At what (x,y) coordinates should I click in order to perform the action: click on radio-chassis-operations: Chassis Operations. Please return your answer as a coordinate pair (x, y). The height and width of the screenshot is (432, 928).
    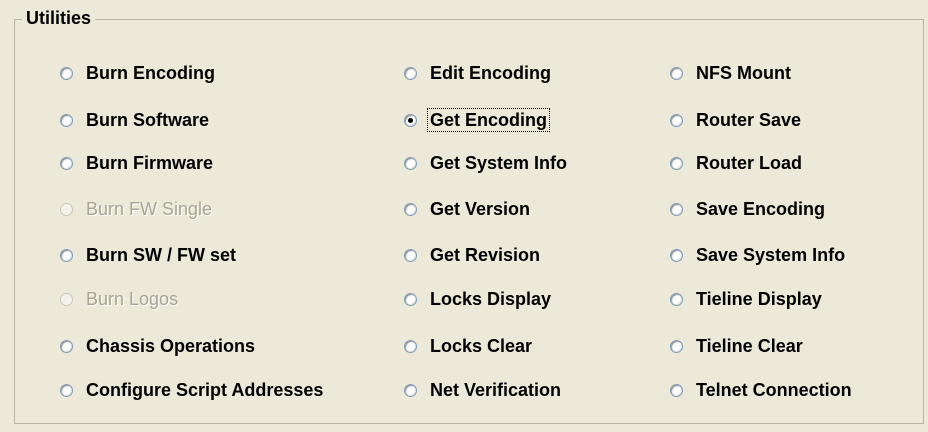
    Looking at the image, I should click on (158, 346).